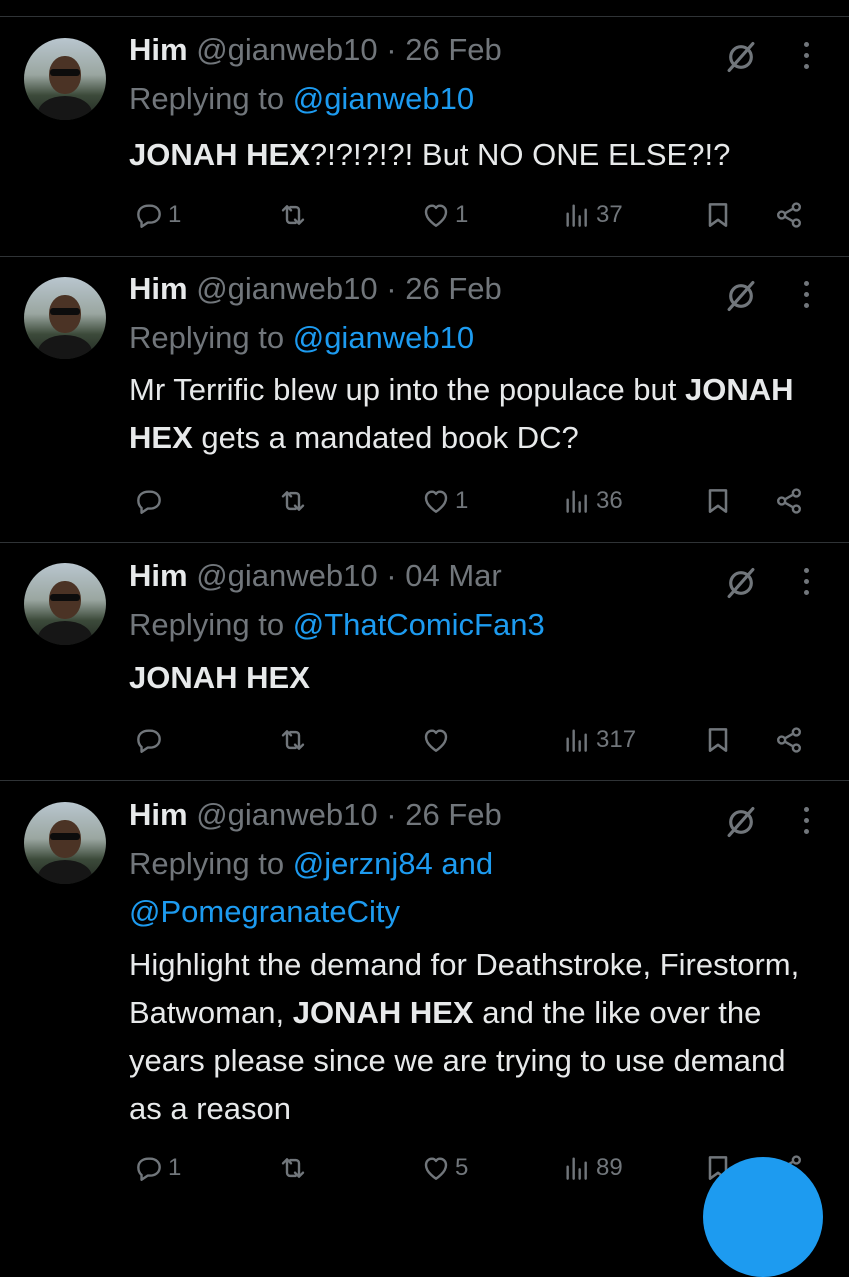  What do you see at coordinates (453, 575) in the screenshot?
I see `timestamp: 04 Mar` at bounding box center [453, 575].